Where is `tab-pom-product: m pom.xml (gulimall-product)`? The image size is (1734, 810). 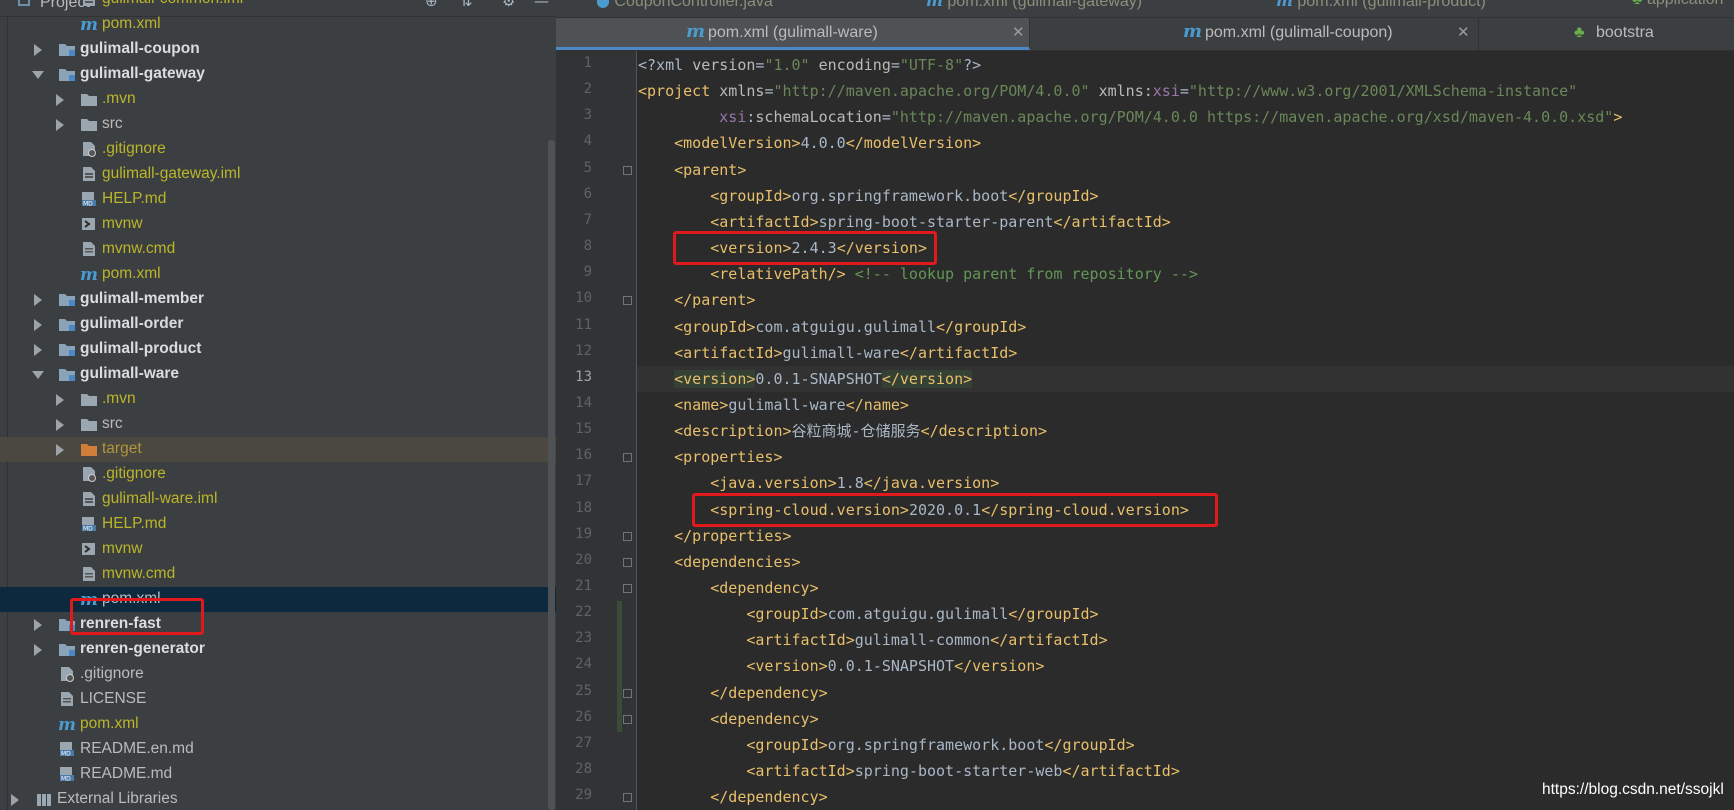 tab-pom-product: m pom.xml (gulimall-product) is located at coordinates (1381, 8).